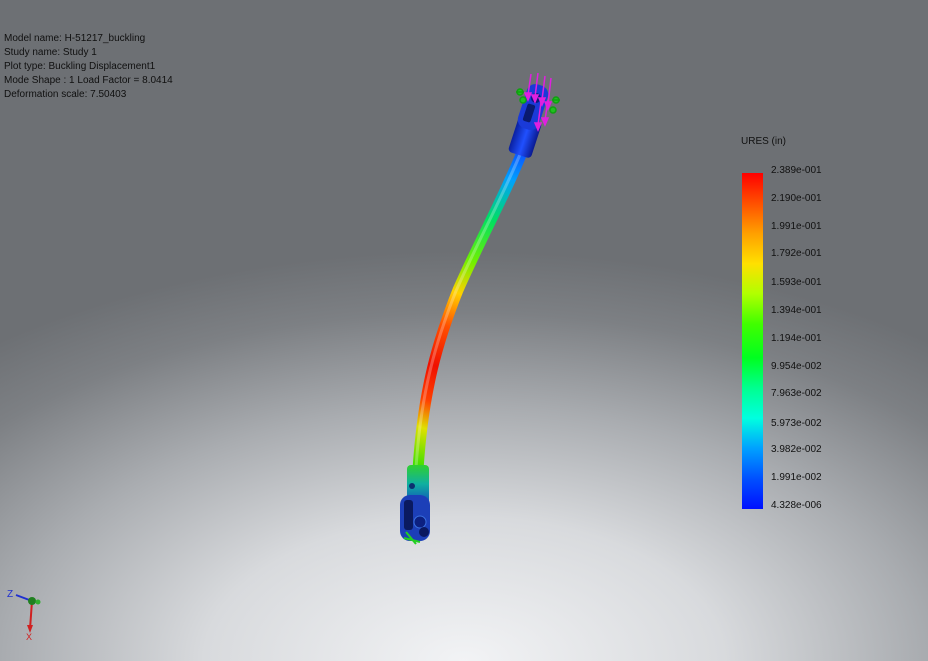  What do you see at coordinates (796, 366) in the screenshot?
I see `legend-tick: 9.954e-002` at bounding box center [796, 366].